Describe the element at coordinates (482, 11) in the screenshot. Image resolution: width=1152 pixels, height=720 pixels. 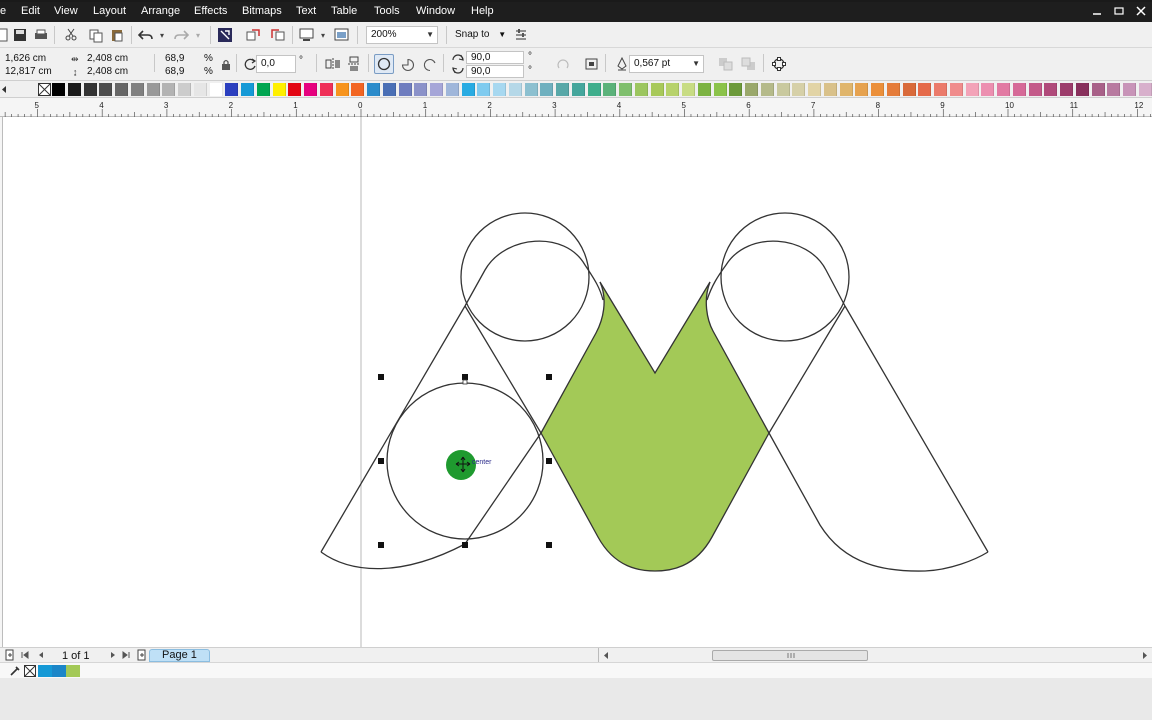
I see `menu-help: Help` at that location.